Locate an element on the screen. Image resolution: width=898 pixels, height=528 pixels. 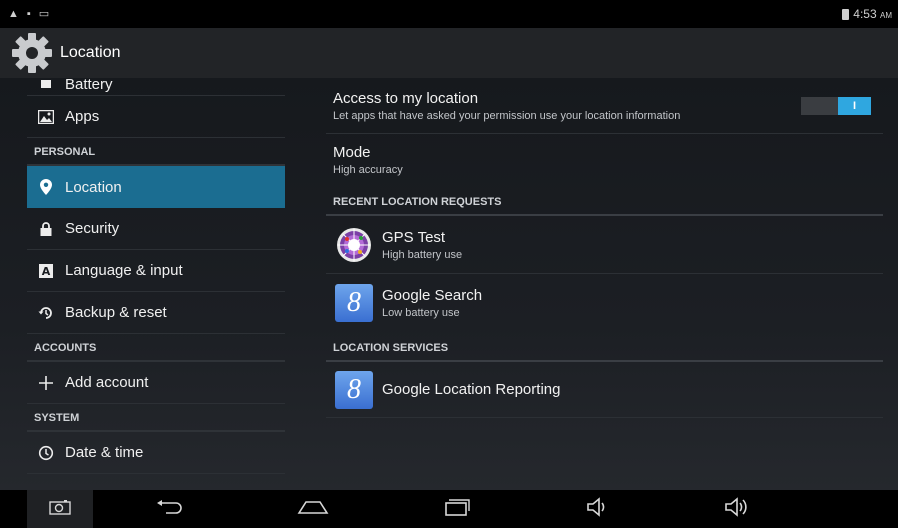
mode-row: Mode High accuracy is located at coordinates (604, 160).